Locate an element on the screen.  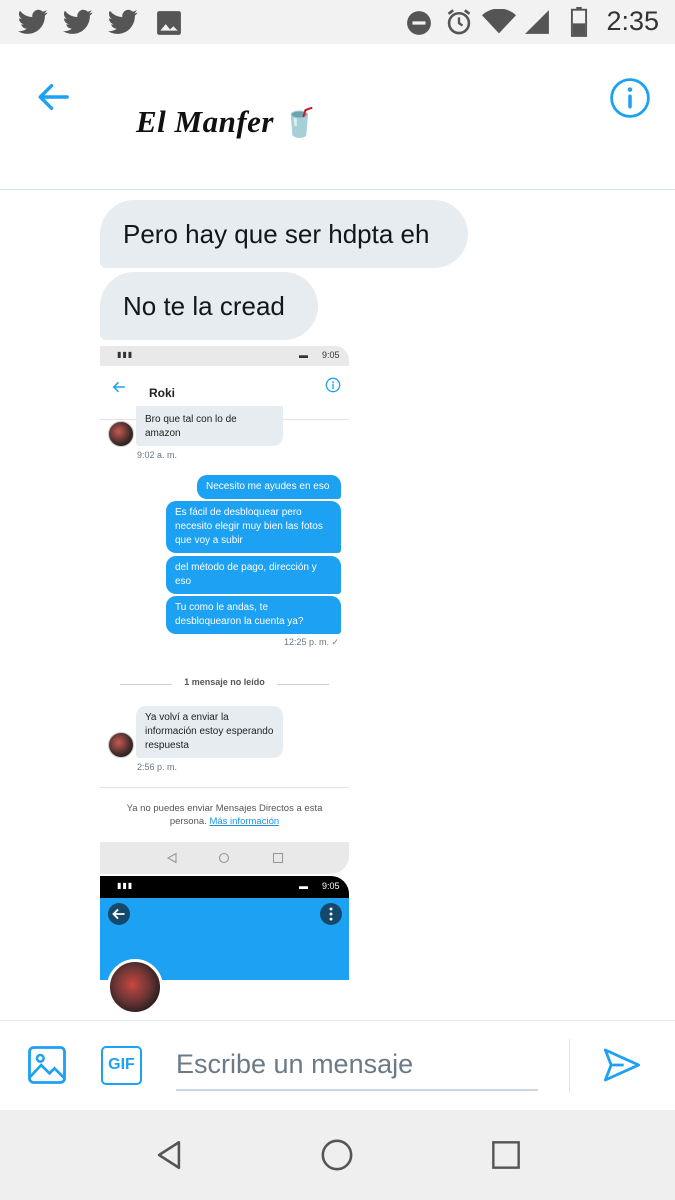
image-icon is located at coordinates (169, 23).